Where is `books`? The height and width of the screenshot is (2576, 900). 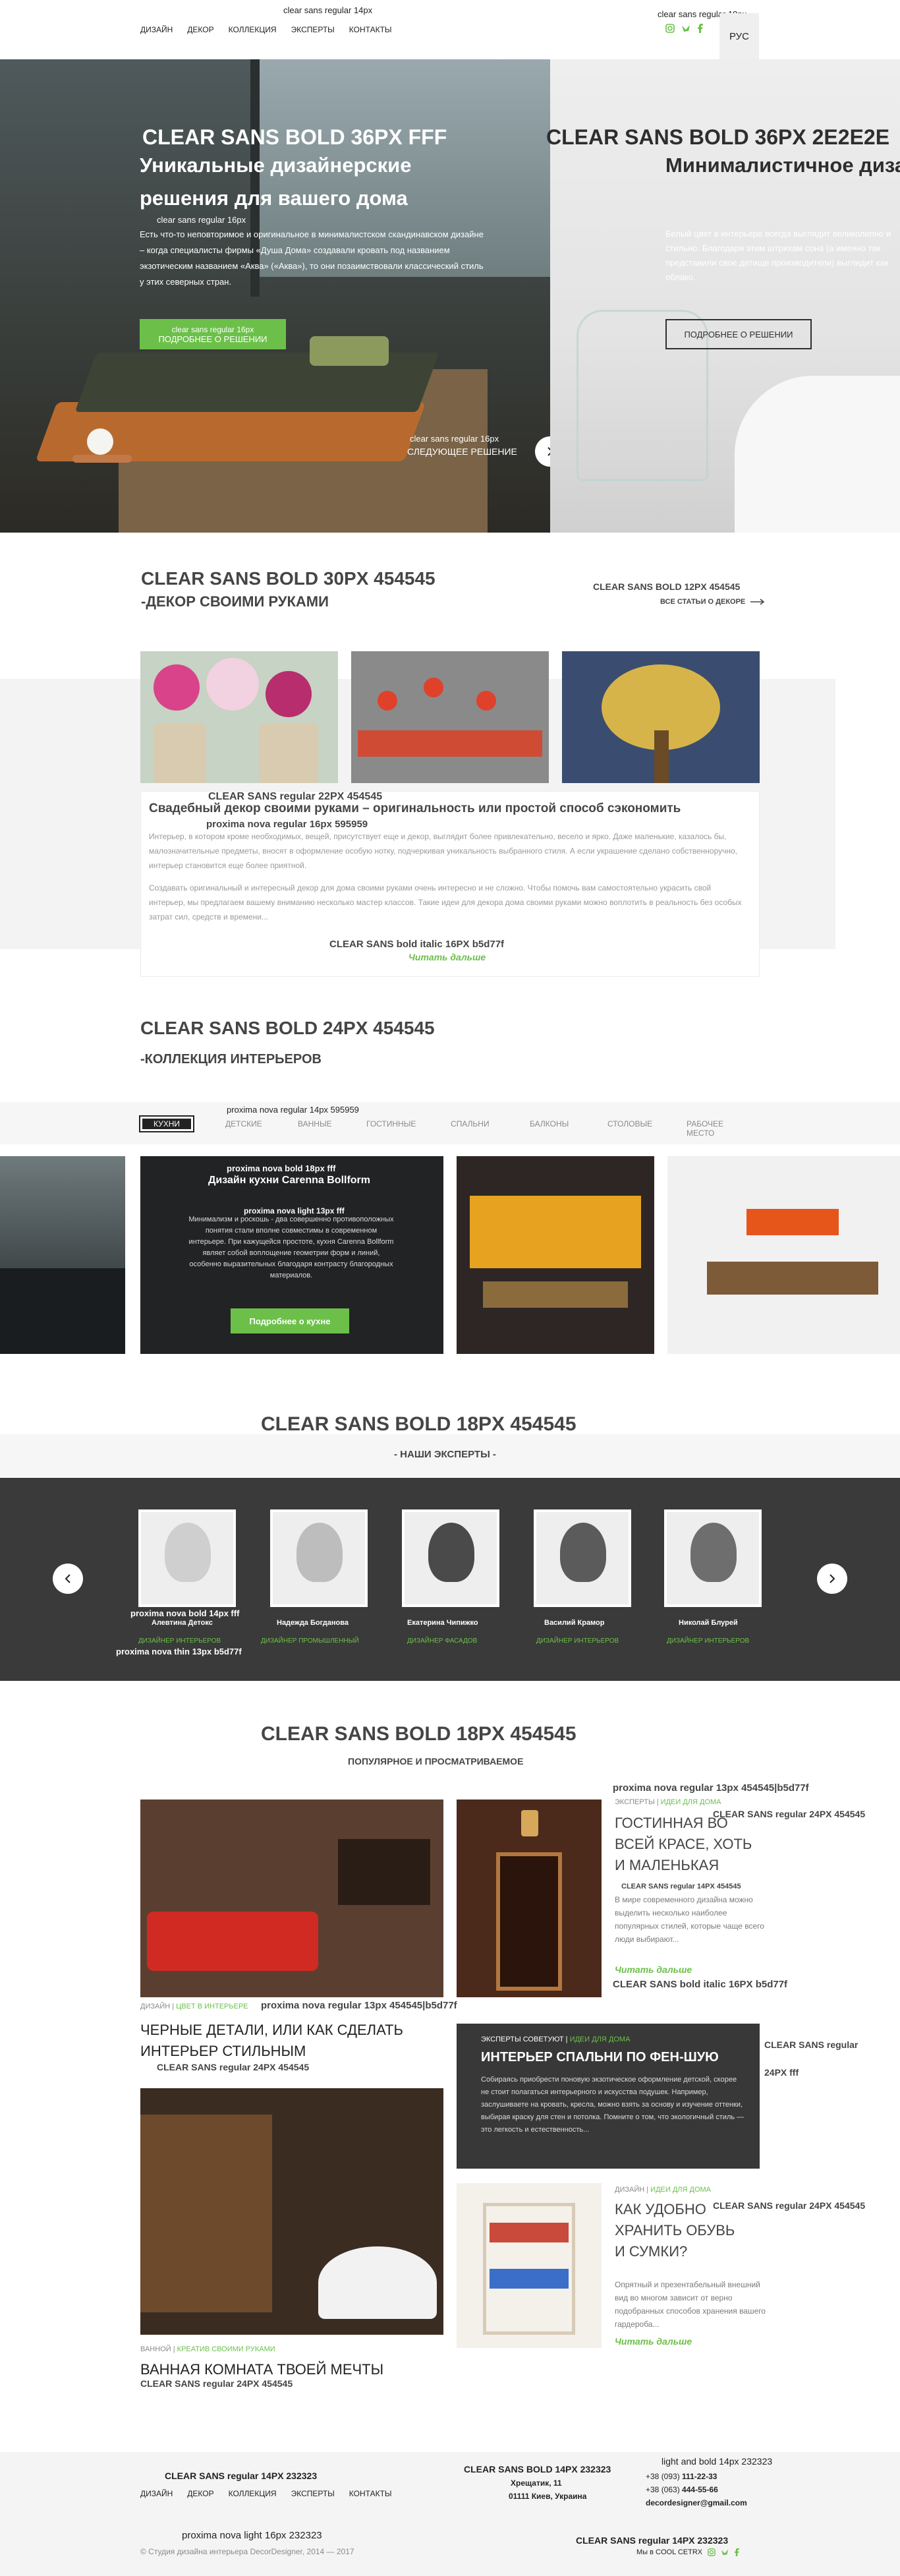 books is located at coordinates (529, 2232).